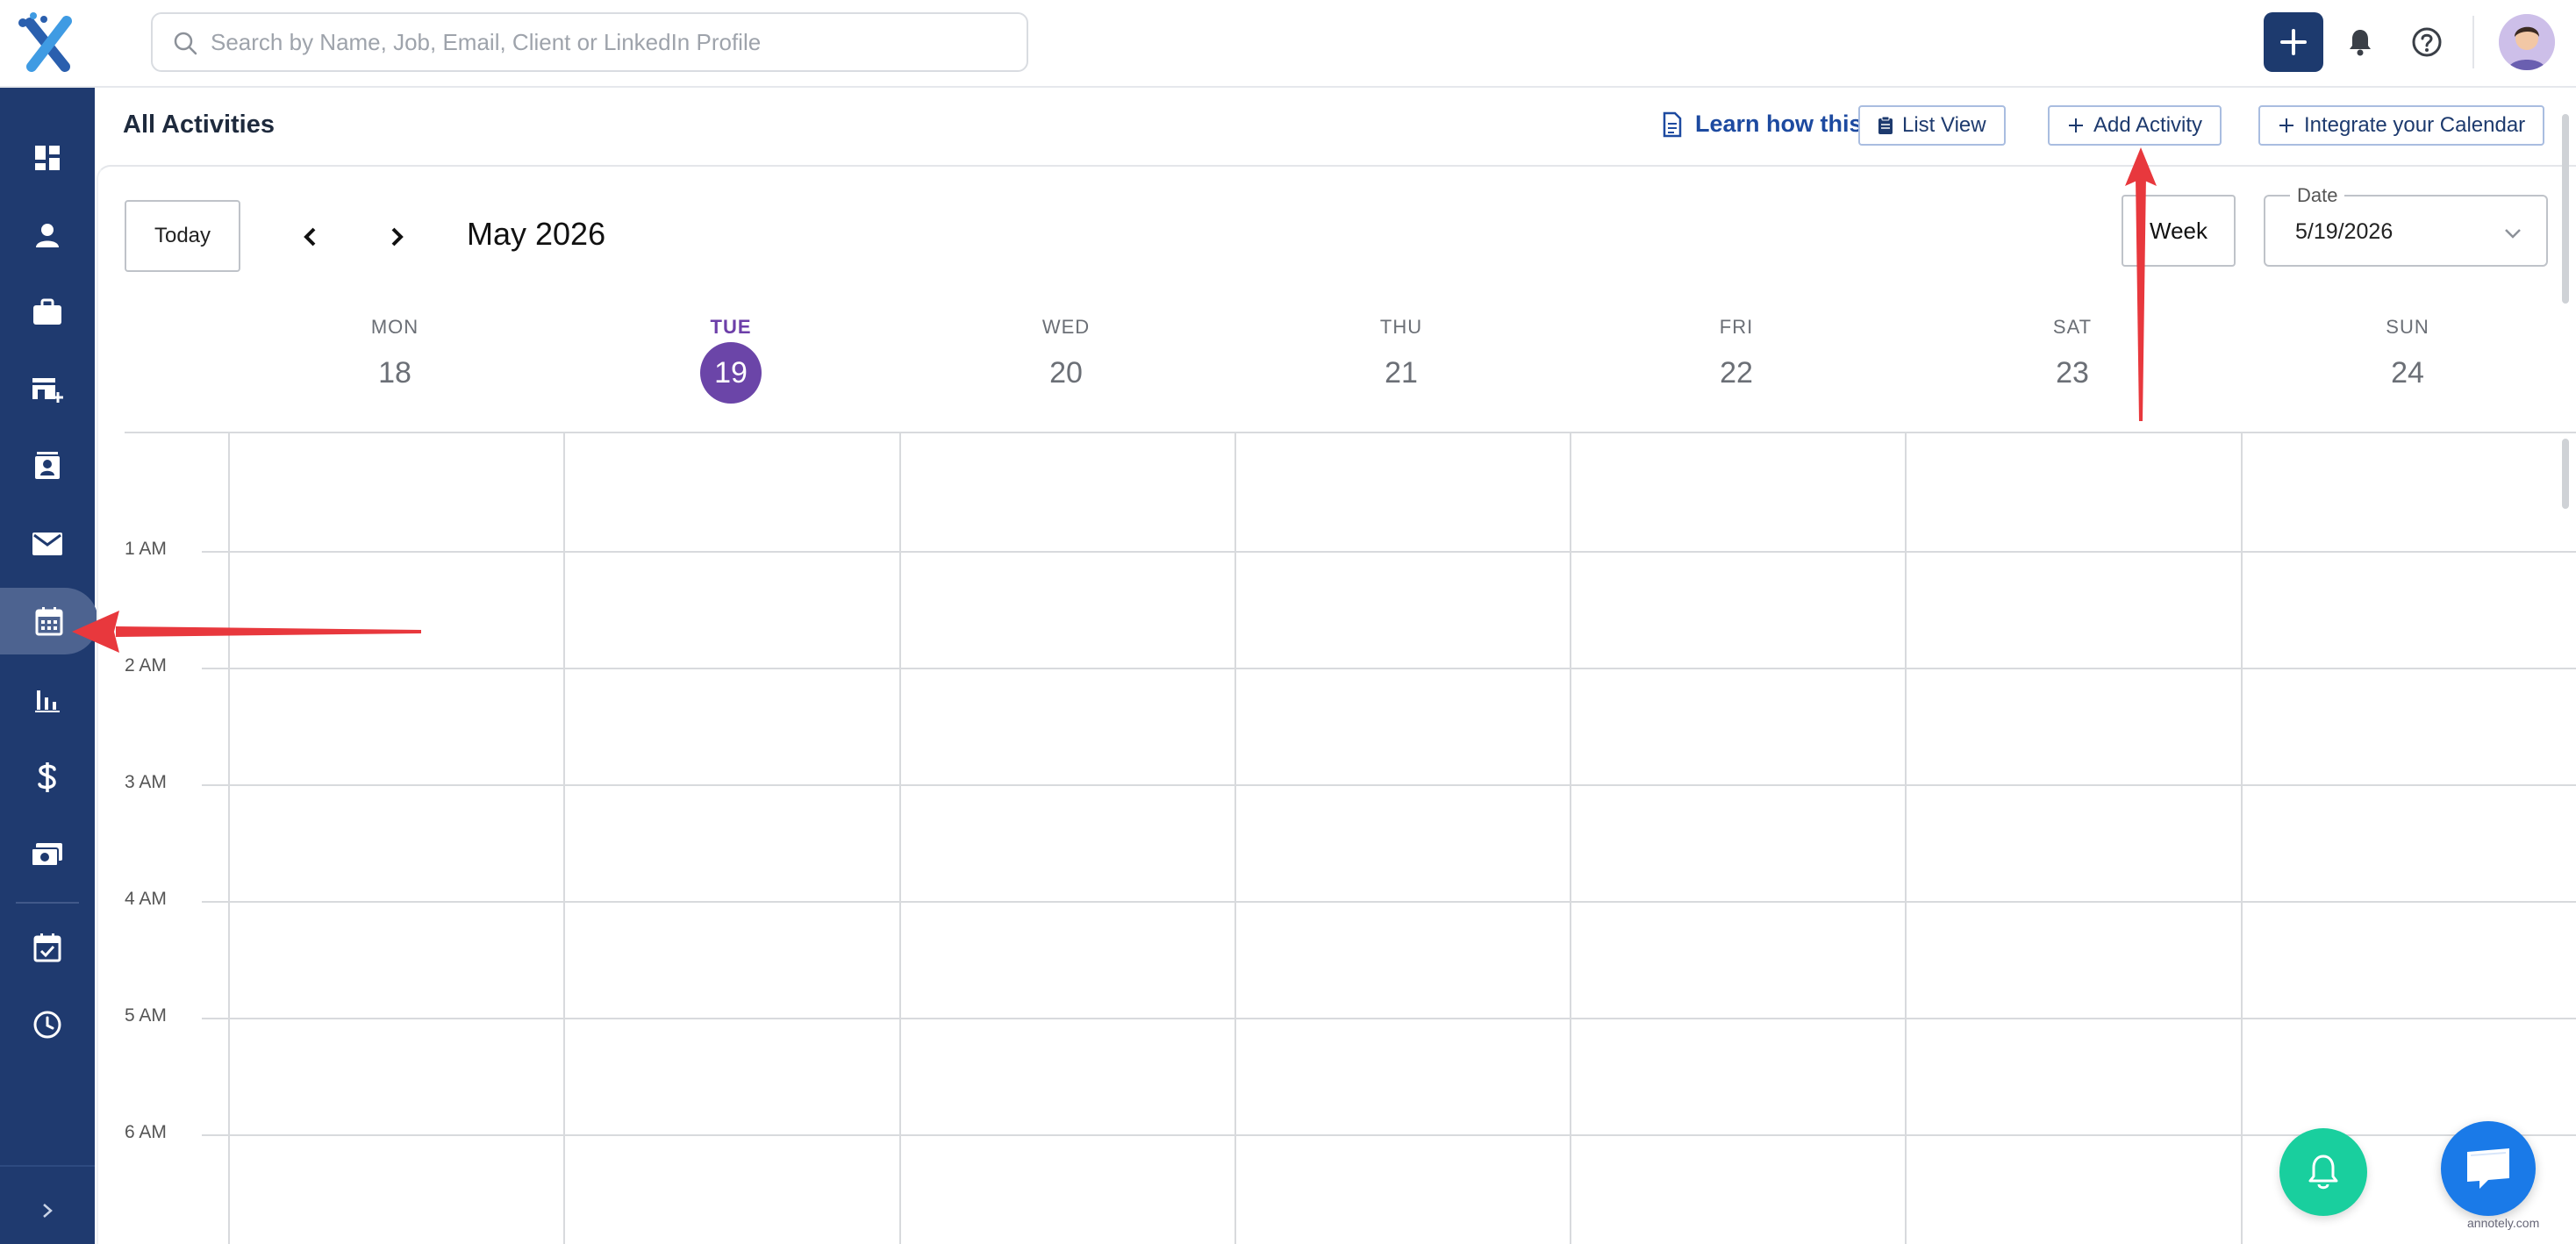  I want to click on list-view-label: List View, so click(1944, 125).